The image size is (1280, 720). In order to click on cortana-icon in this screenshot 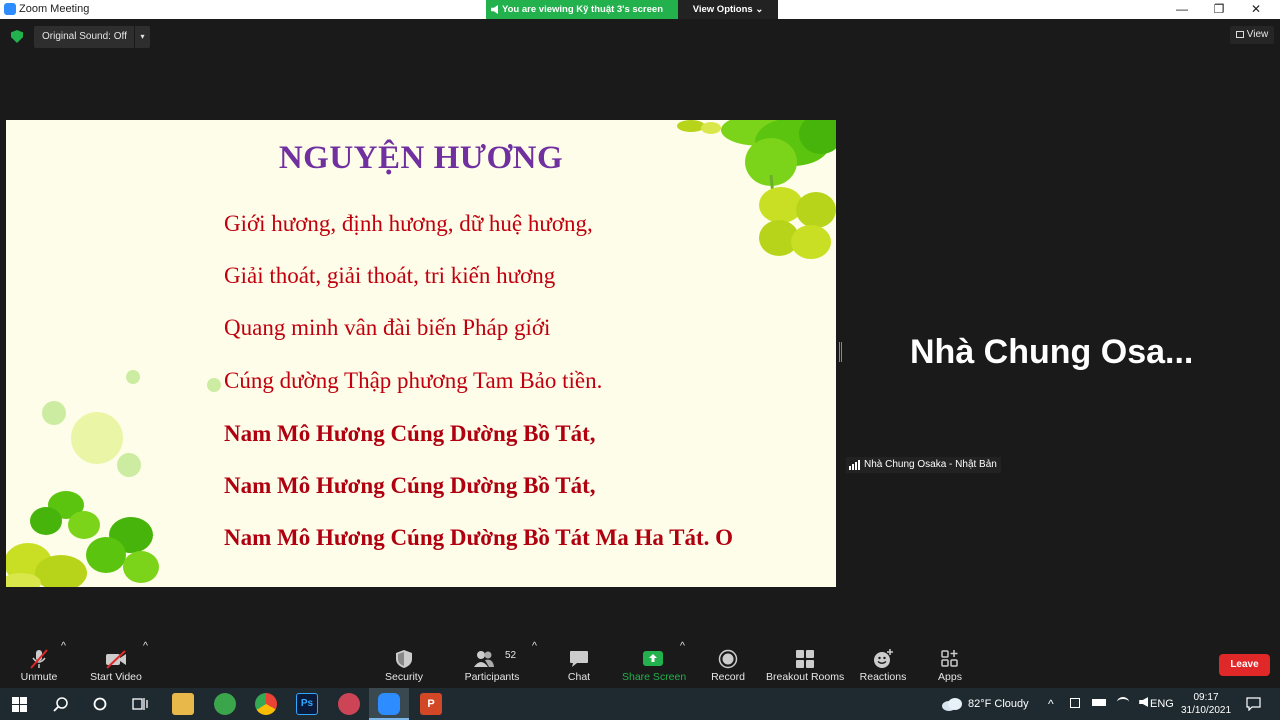, I will do `click(100, 704)`.